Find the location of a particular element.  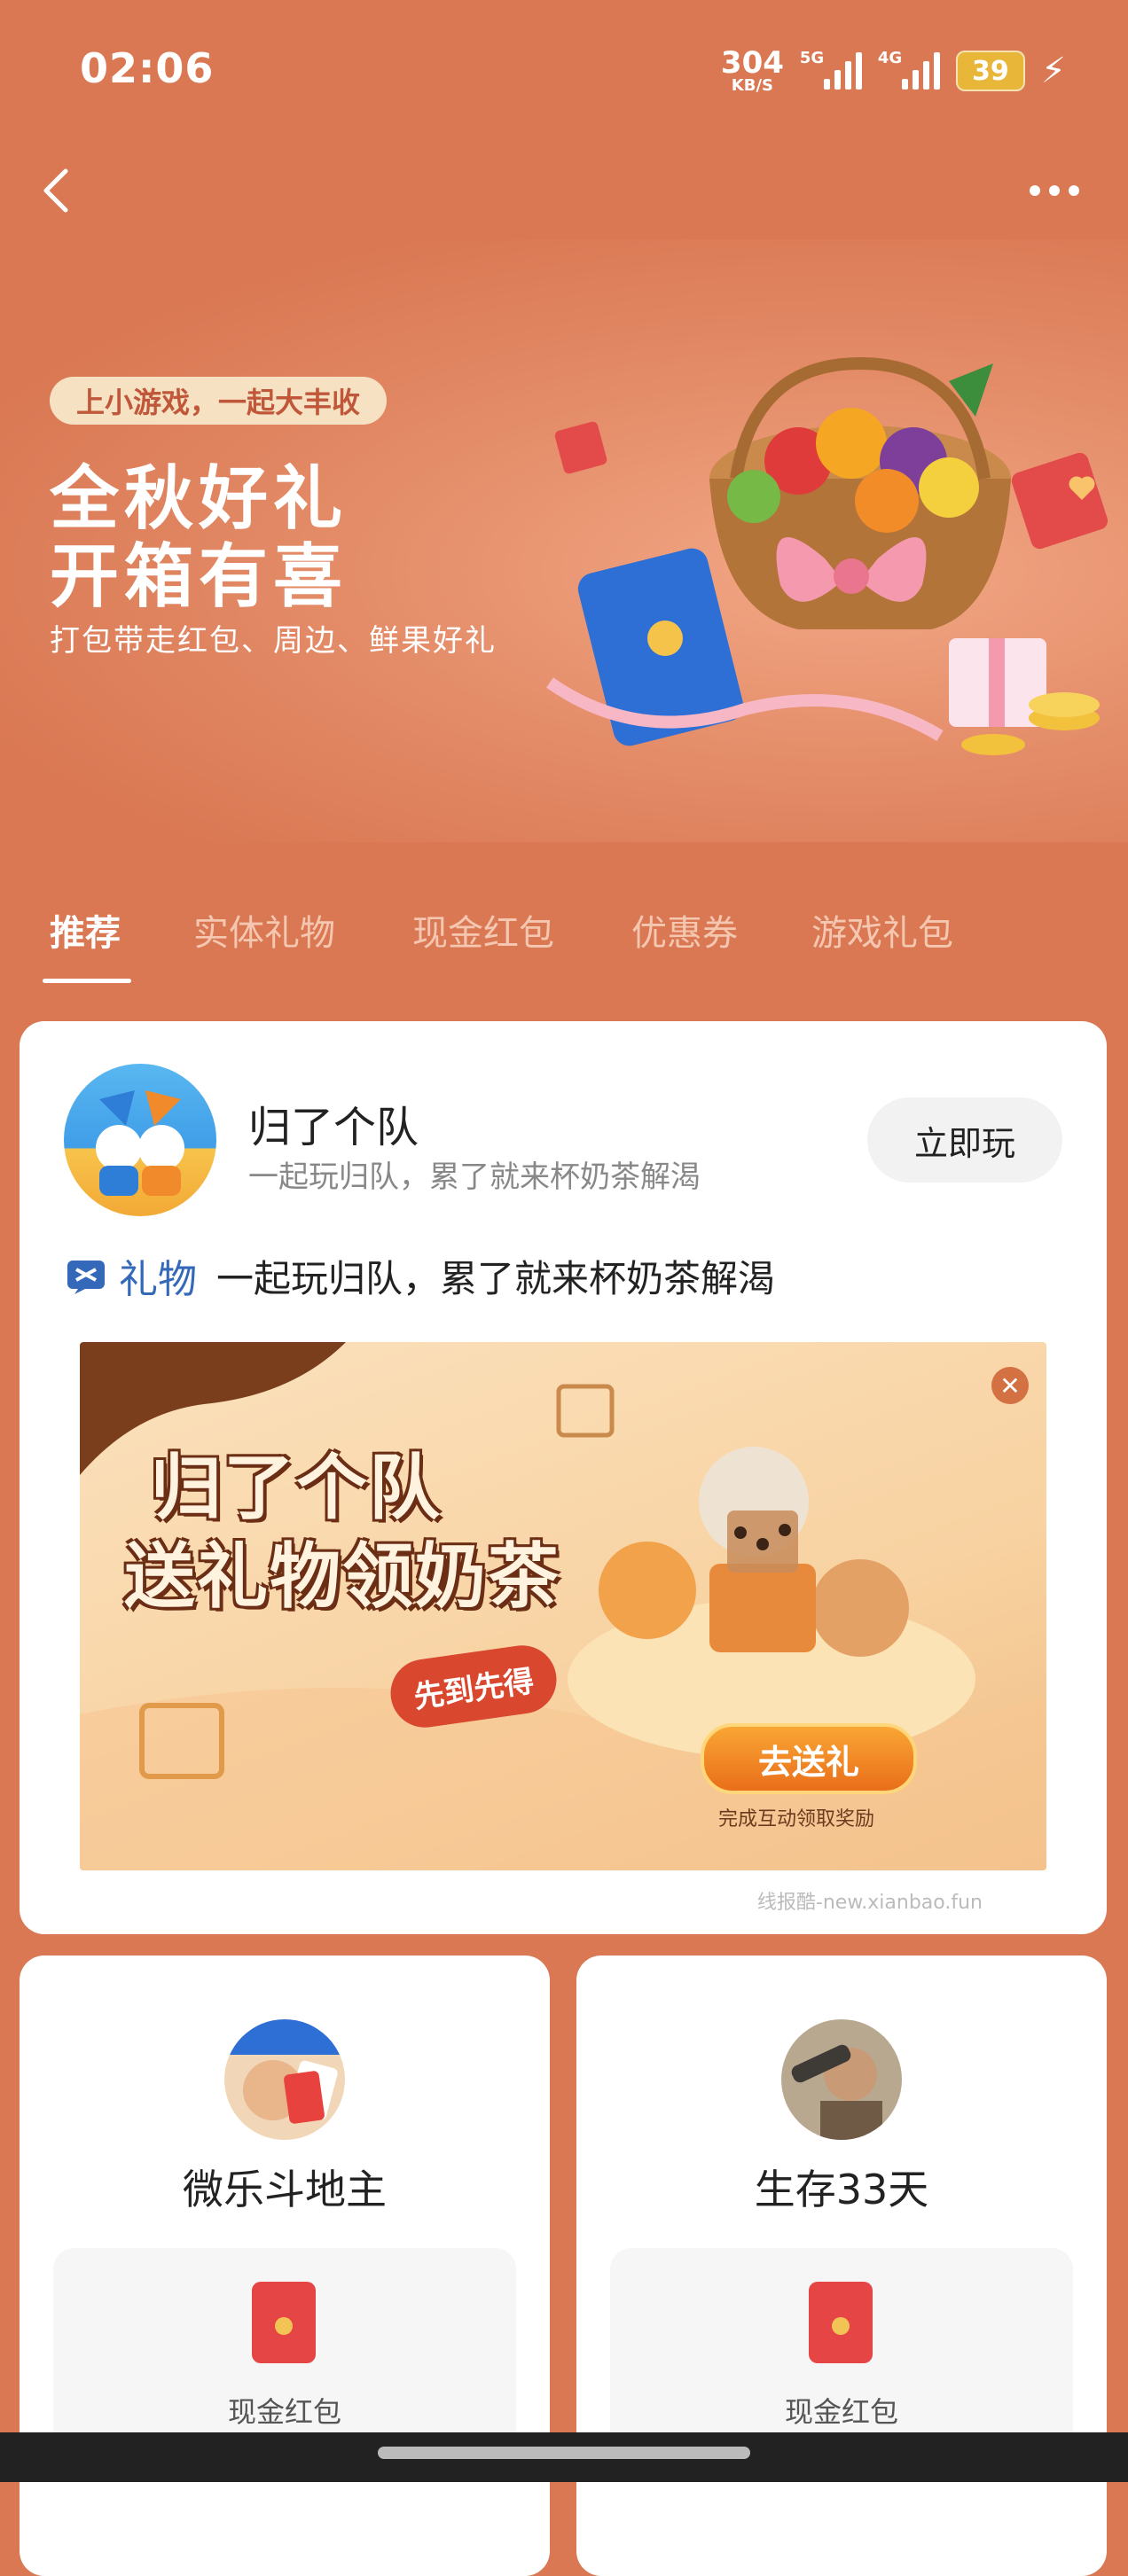

gift-row: 礼物 一起玩归队，累了就来杯奶茶解渴 is located at coordinates (420, 1275).